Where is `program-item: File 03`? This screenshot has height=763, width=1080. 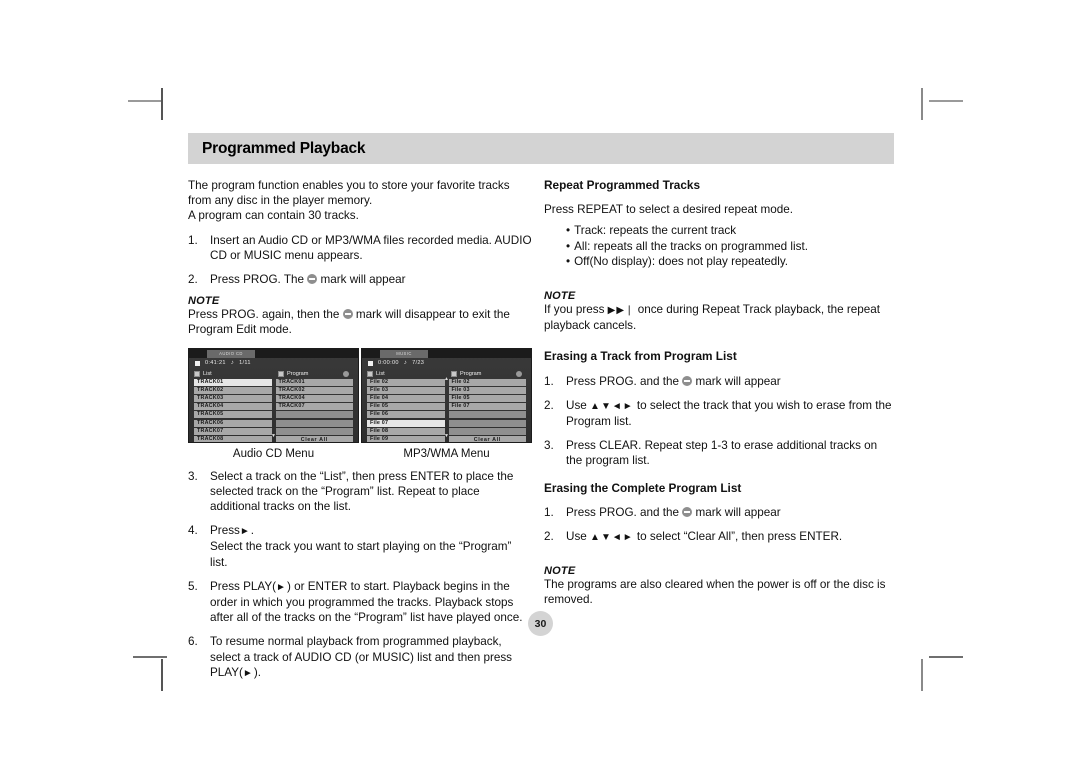
program-item: File 03 is located at coordinates (487, 390).